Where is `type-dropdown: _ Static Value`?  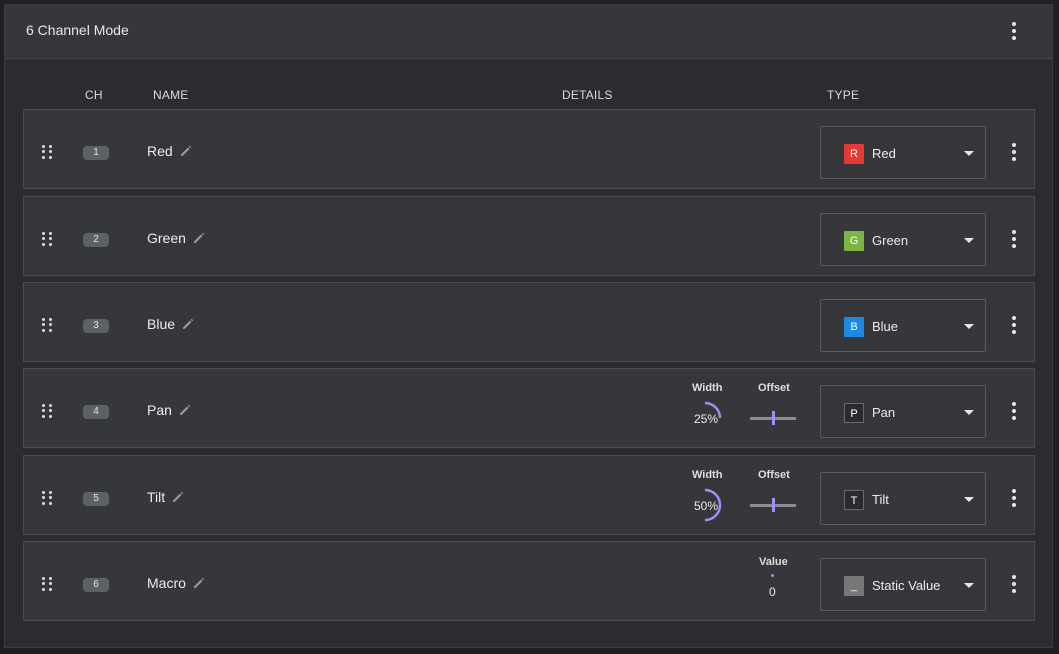 type-dropdown: _ Static Value is located at coordinates (903, 584).